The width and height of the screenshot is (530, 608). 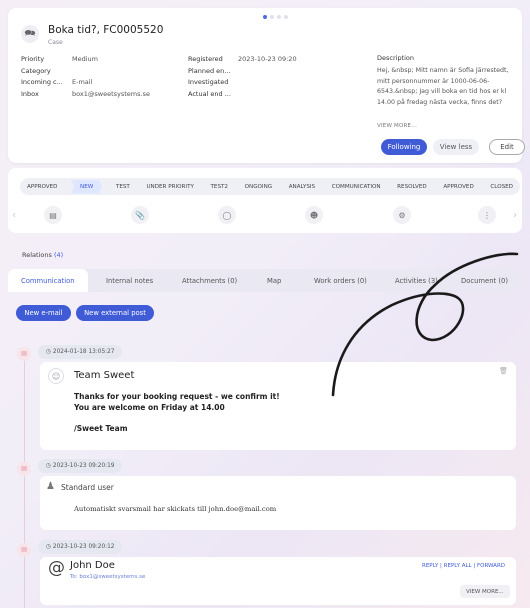 What do you see at coordinates (425, 324) in the screenshot?
I see `pen-stroke-annotation` at bounding box center [425, 324].